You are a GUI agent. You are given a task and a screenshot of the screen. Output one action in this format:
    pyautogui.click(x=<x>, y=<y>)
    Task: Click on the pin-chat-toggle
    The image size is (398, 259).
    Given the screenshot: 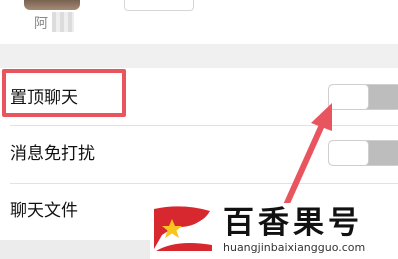 What is the action you would take?
    pyautogui.click(x=363, y=97)
    